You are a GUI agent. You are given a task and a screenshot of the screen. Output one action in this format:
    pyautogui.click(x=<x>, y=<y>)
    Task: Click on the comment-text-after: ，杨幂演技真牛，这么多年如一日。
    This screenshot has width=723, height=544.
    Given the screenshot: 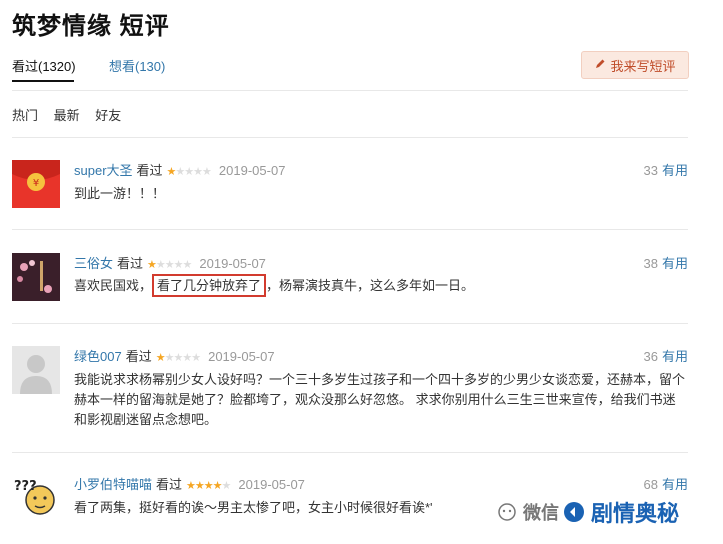 What is the action you would take?
    pyautogui.click(x=370, y=285)
    